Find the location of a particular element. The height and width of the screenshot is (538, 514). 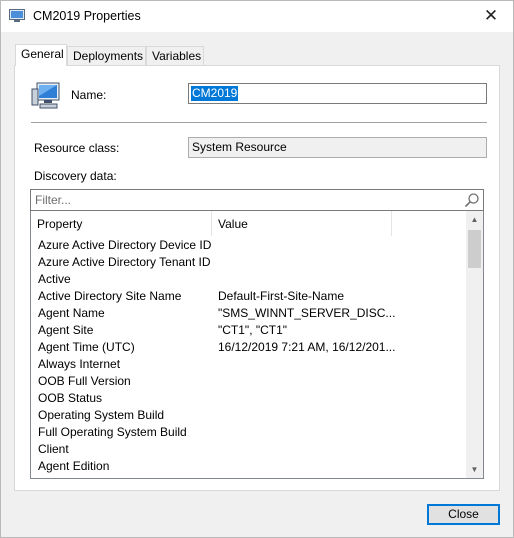

vertical-scrollbar: ▲ ▼ is located at coordinates (474, 344).